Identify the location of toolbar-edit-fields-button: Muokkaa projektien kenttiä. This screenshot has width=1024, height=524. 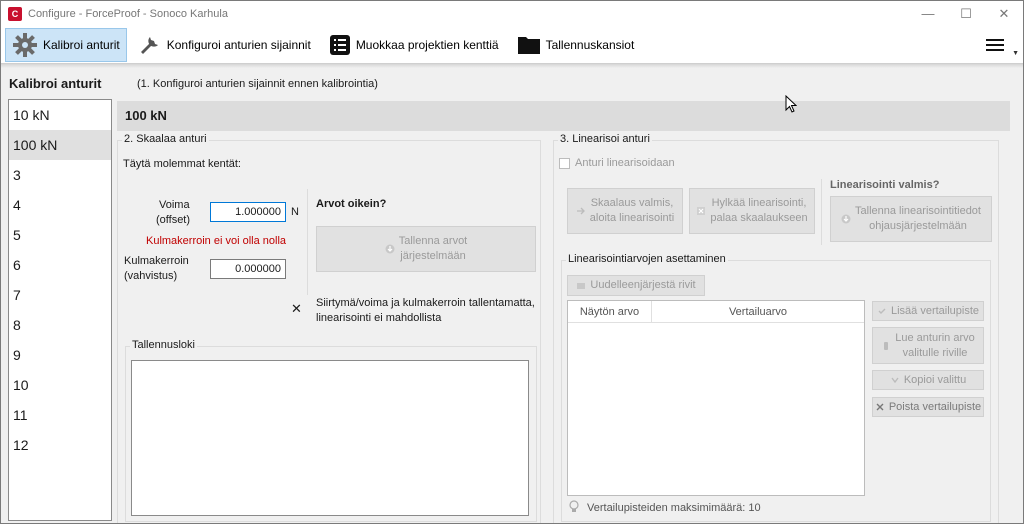
(414, 45).